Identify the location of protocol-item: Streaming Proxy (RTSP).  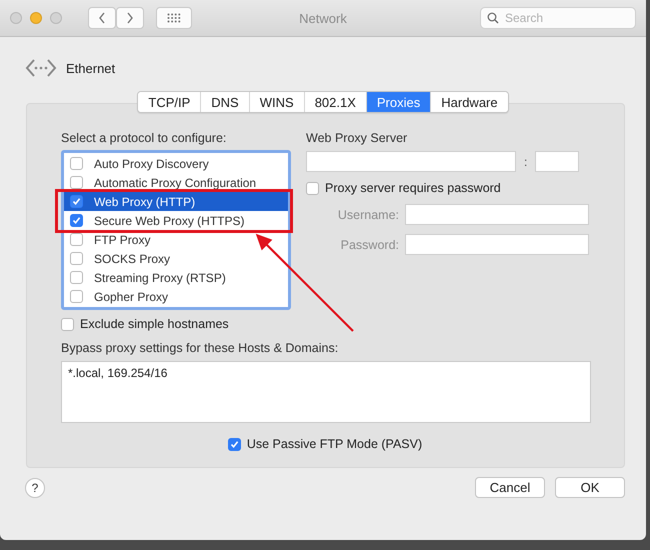
(176, 277).